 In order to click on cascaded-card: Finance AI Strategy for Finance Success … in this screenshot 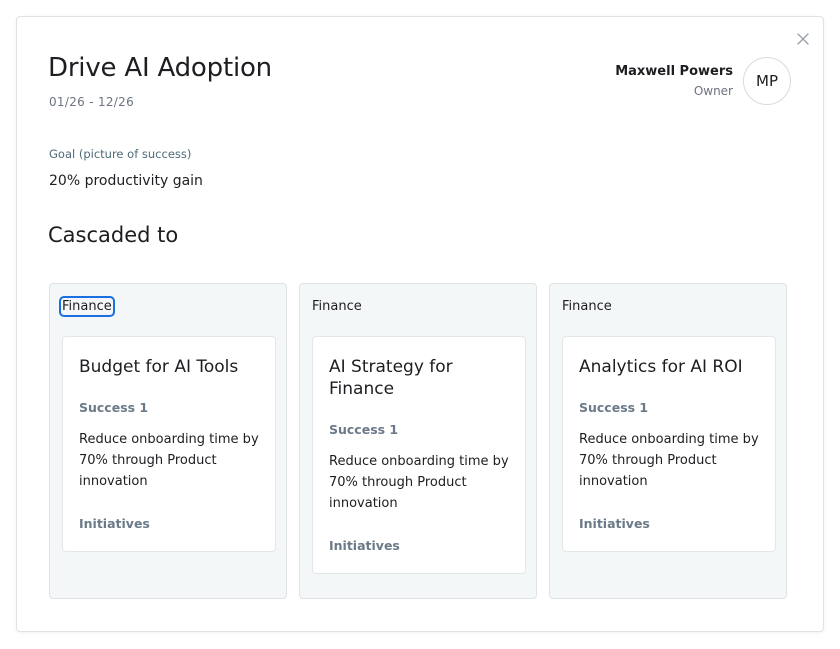, I will do `click(418, 441)`.